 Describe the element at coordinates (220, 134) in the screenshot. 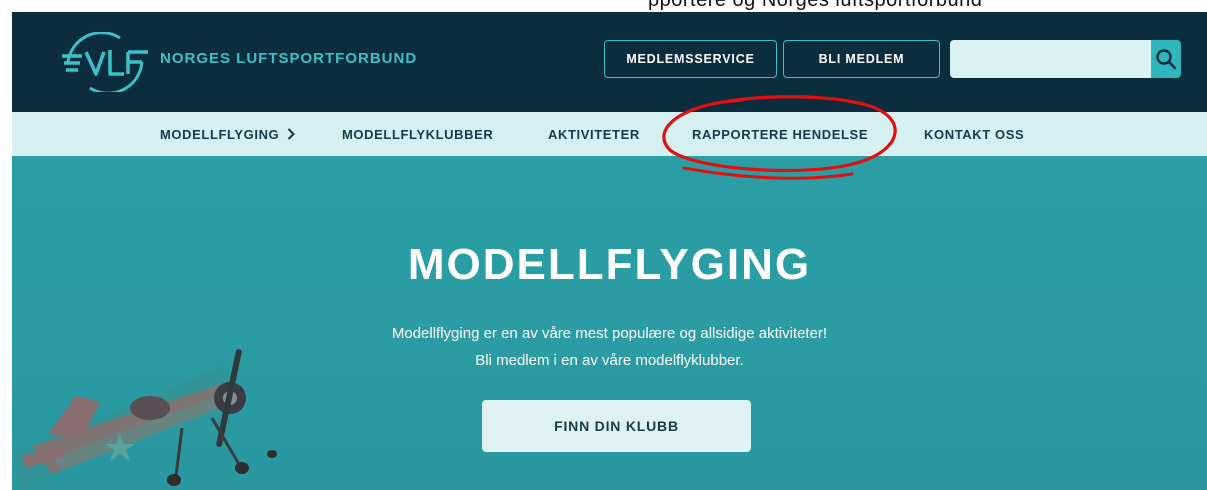

I see `nav-item-label: MODELLFLYGING` at that location.